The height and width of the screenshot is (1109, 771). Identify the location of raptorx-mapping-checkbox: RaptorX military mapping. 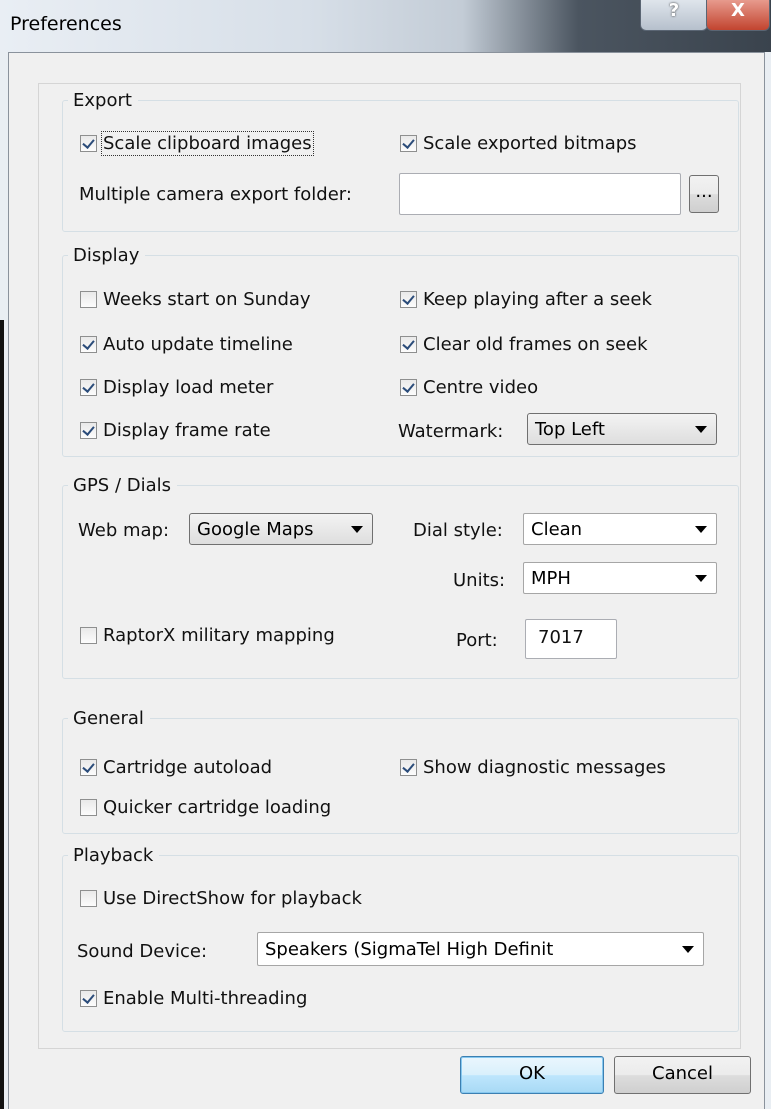
(207, 635).